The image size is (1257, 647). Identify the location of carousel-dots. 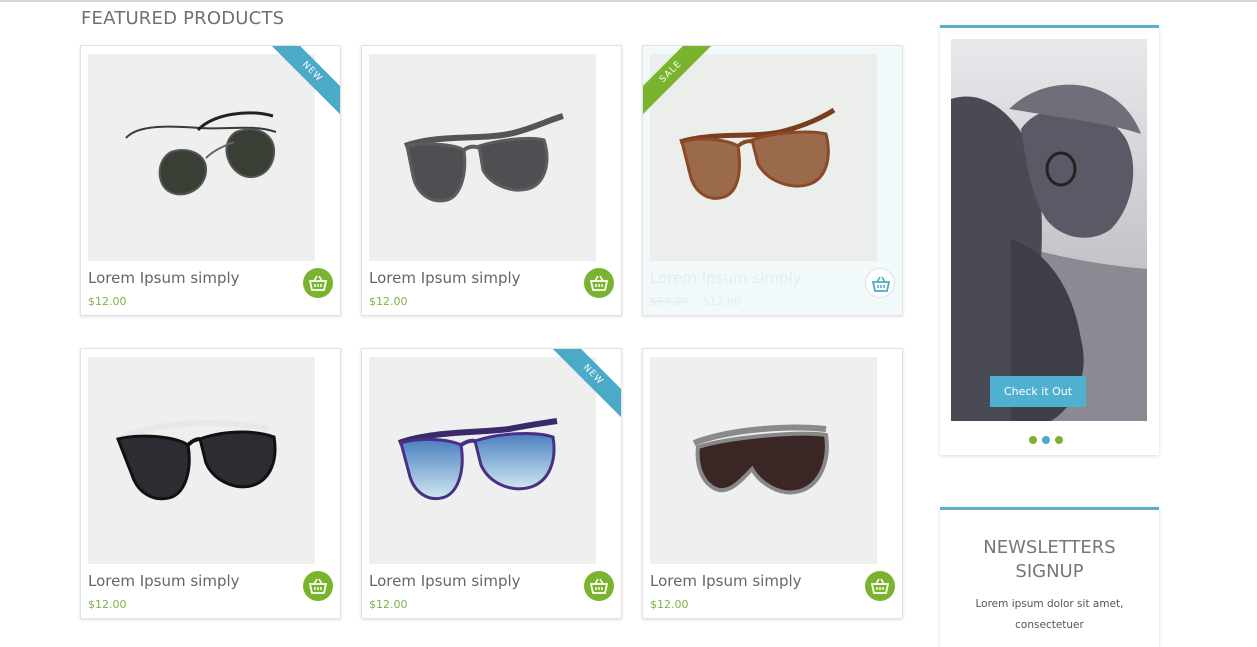
(1048, 436).